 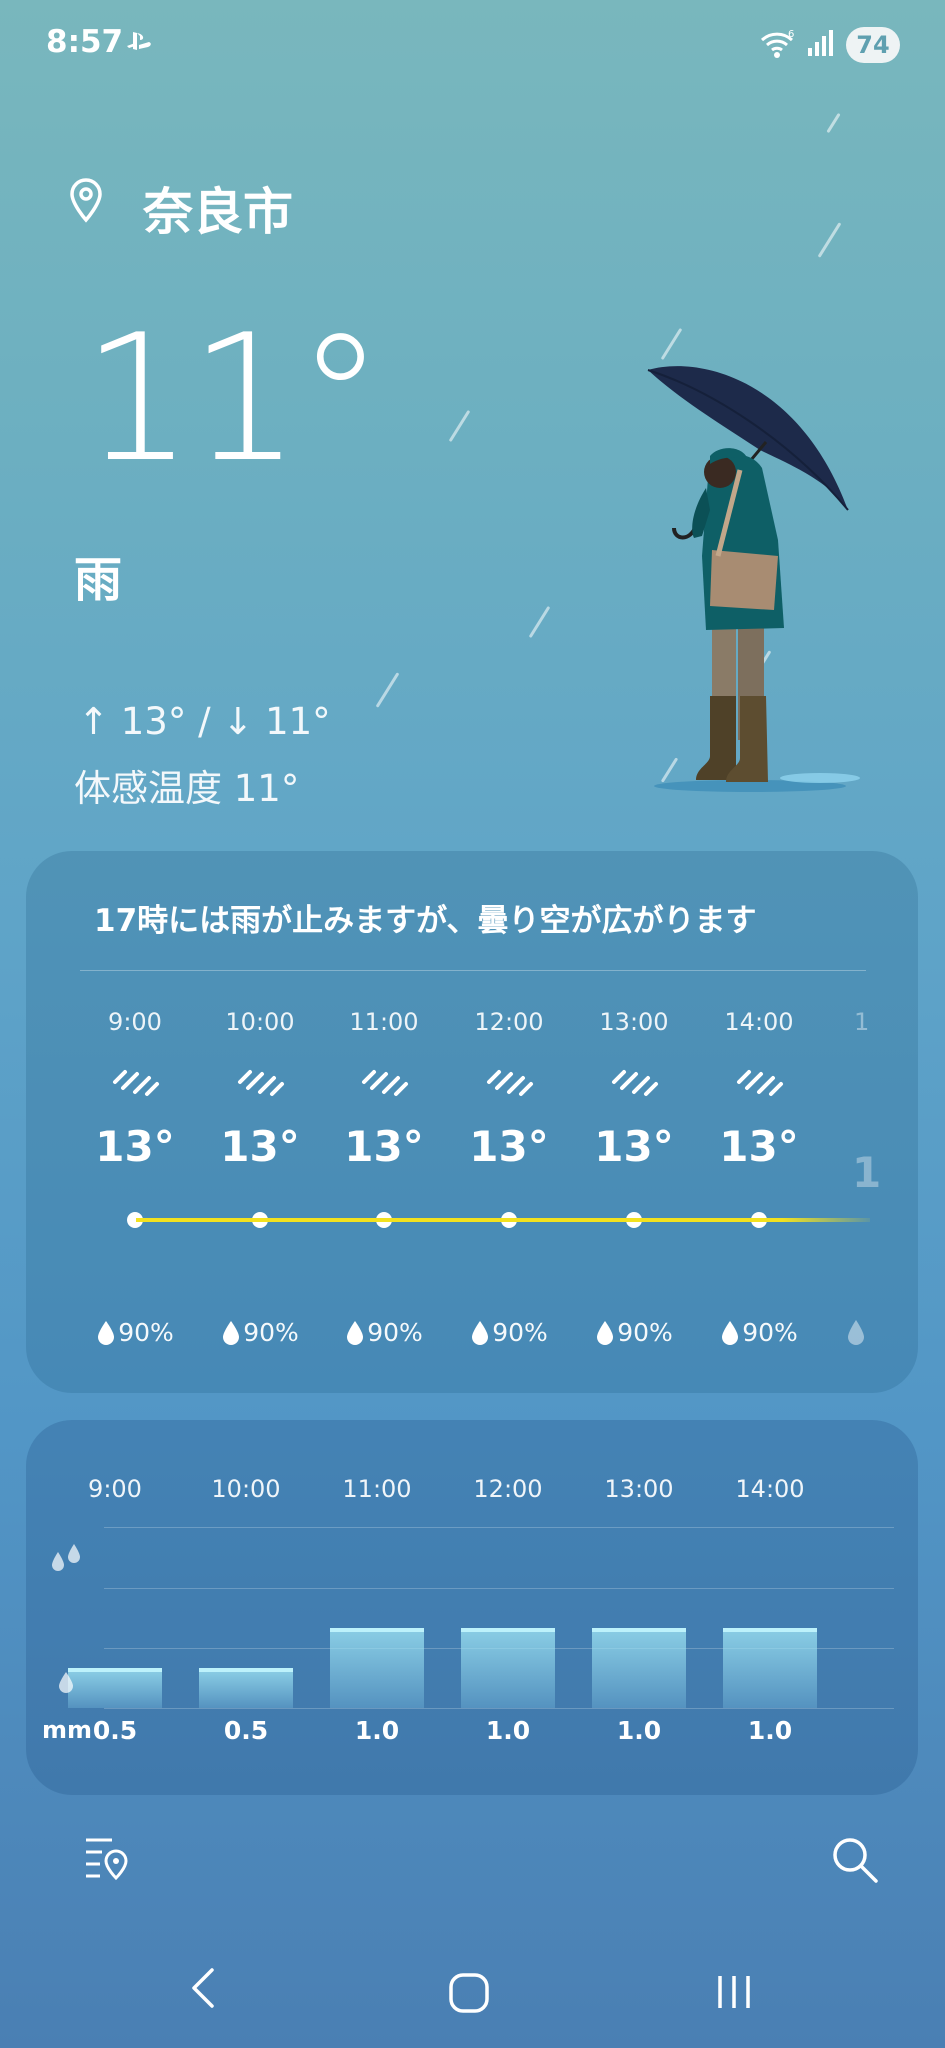 I want to click on hourly-item: 12:00 13° 90%, so click(x=509, y=1177).